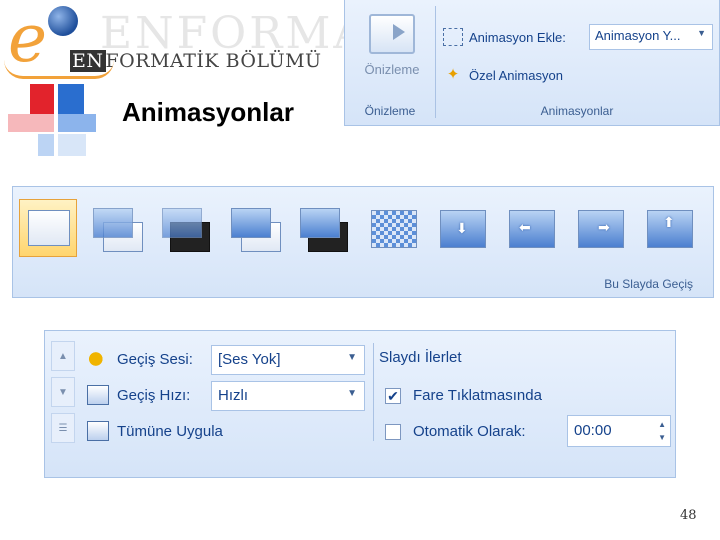 The height and width of the screenshot is (540, 720). Describe the element at coordinates (213, 61) in the screenshot. I see `logo-sub-rest: FORMATİK BÖLÜMÜ` at that location.